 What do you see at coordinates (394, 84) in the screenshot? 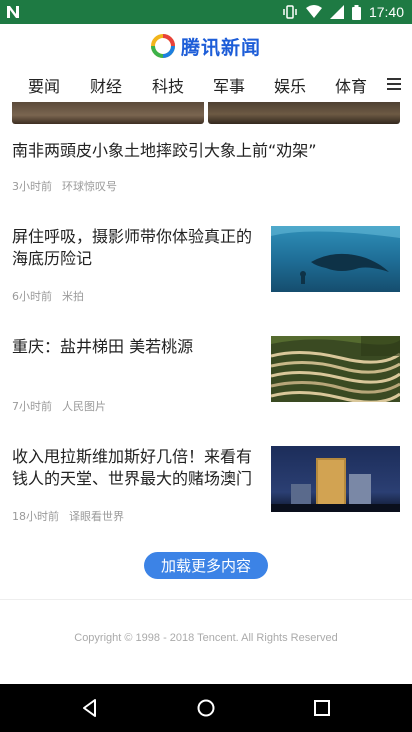
I see `menu-icon` at bounding box center [394, 84].